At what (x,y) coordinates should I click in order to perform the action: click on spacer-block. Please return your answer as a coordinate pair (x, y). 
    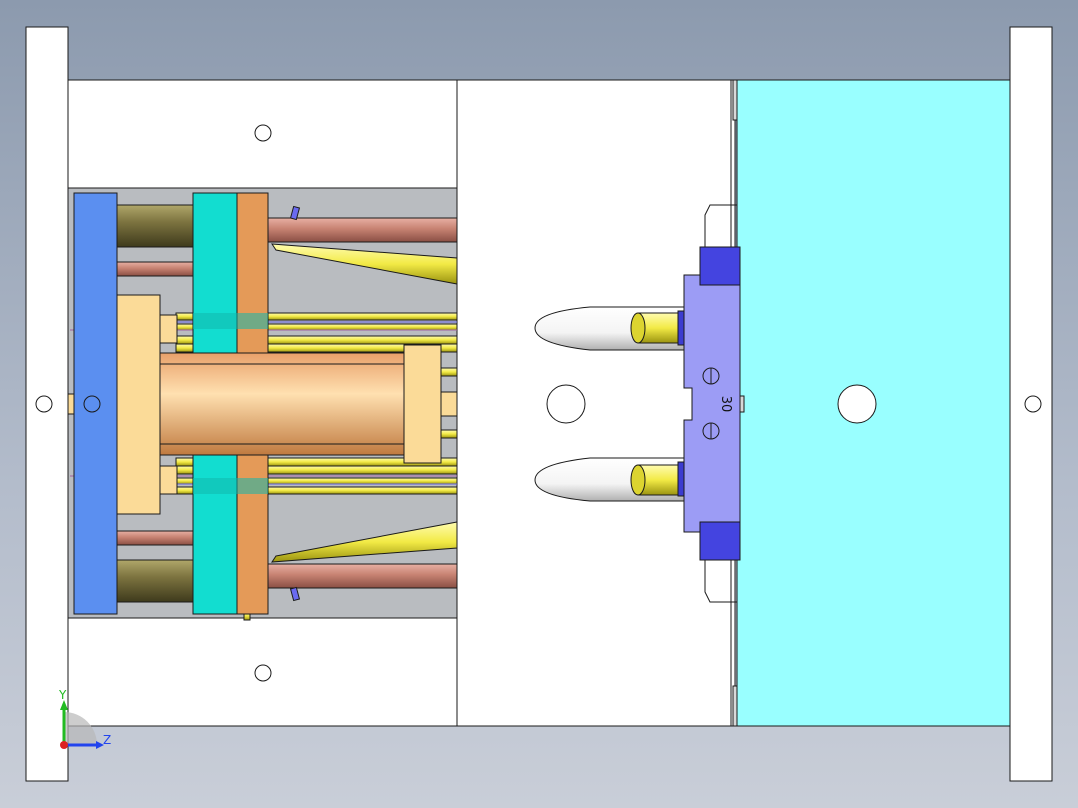
    Looking at the image, I should click on (138, 404).